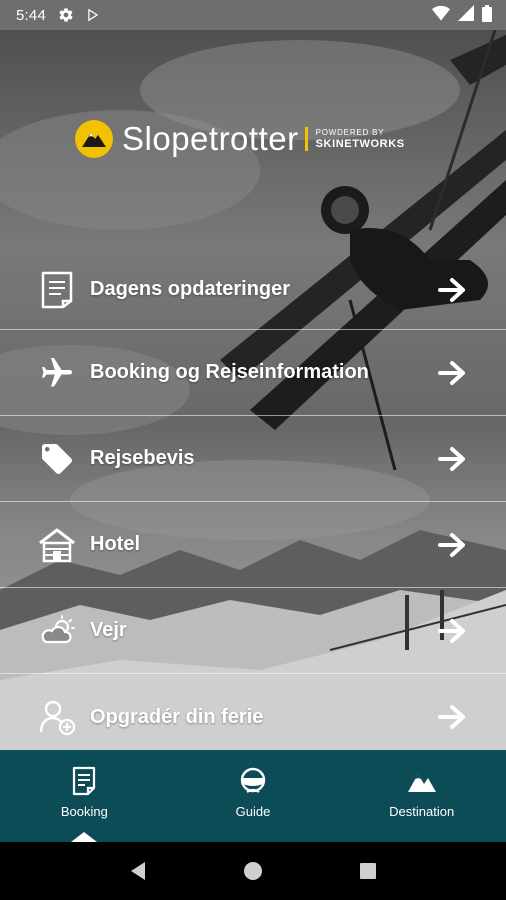  Describe the element at coordinates (57, 545) in the screenshot. I see `hotel-icon` at that location.